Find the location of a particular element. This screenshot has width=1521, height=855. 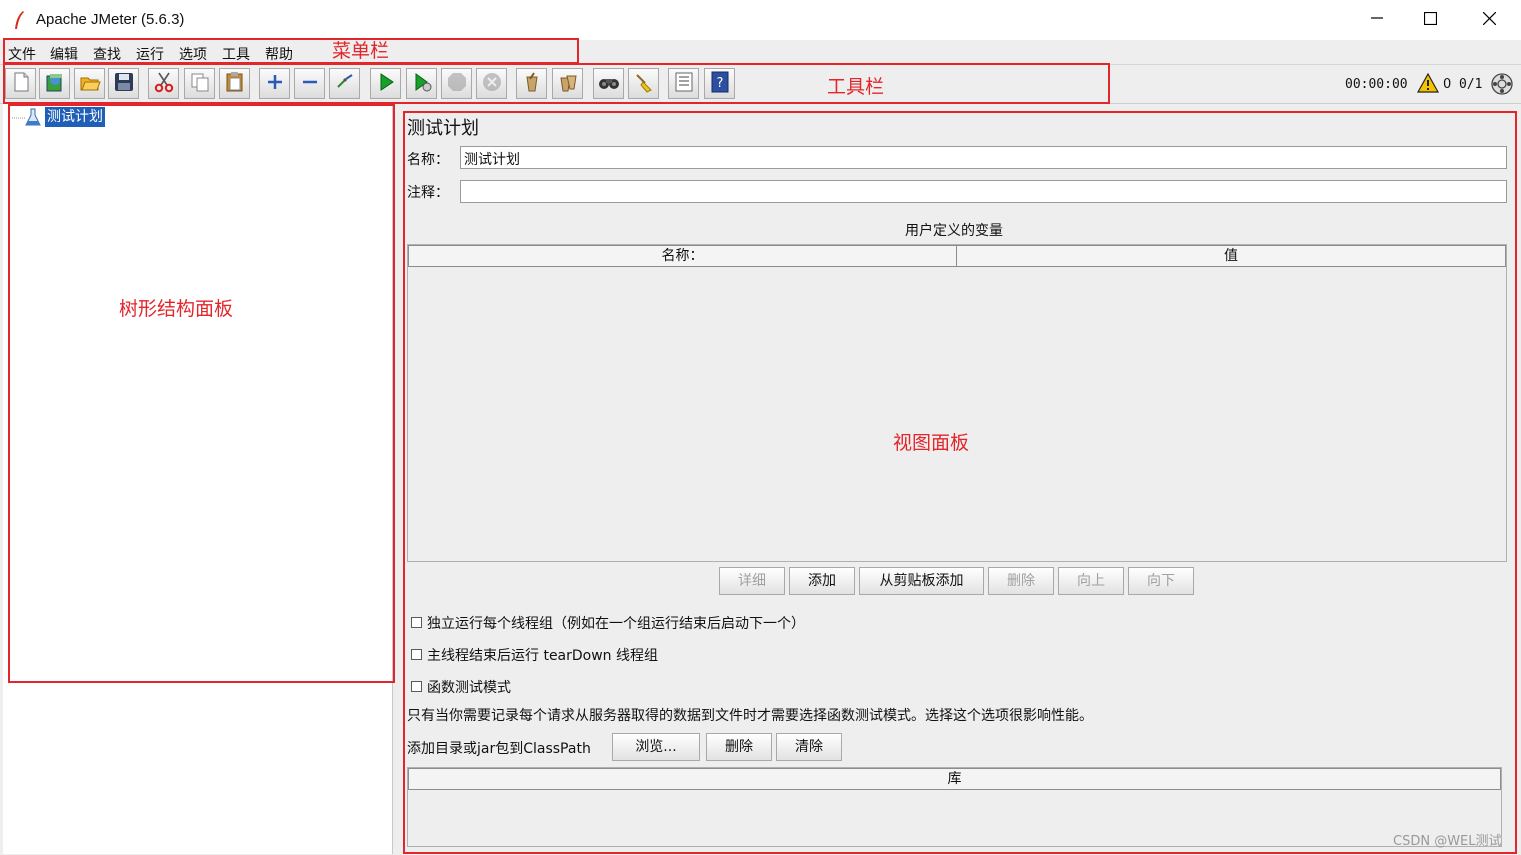

minimize-icon is located at coordinates (1377, 20).